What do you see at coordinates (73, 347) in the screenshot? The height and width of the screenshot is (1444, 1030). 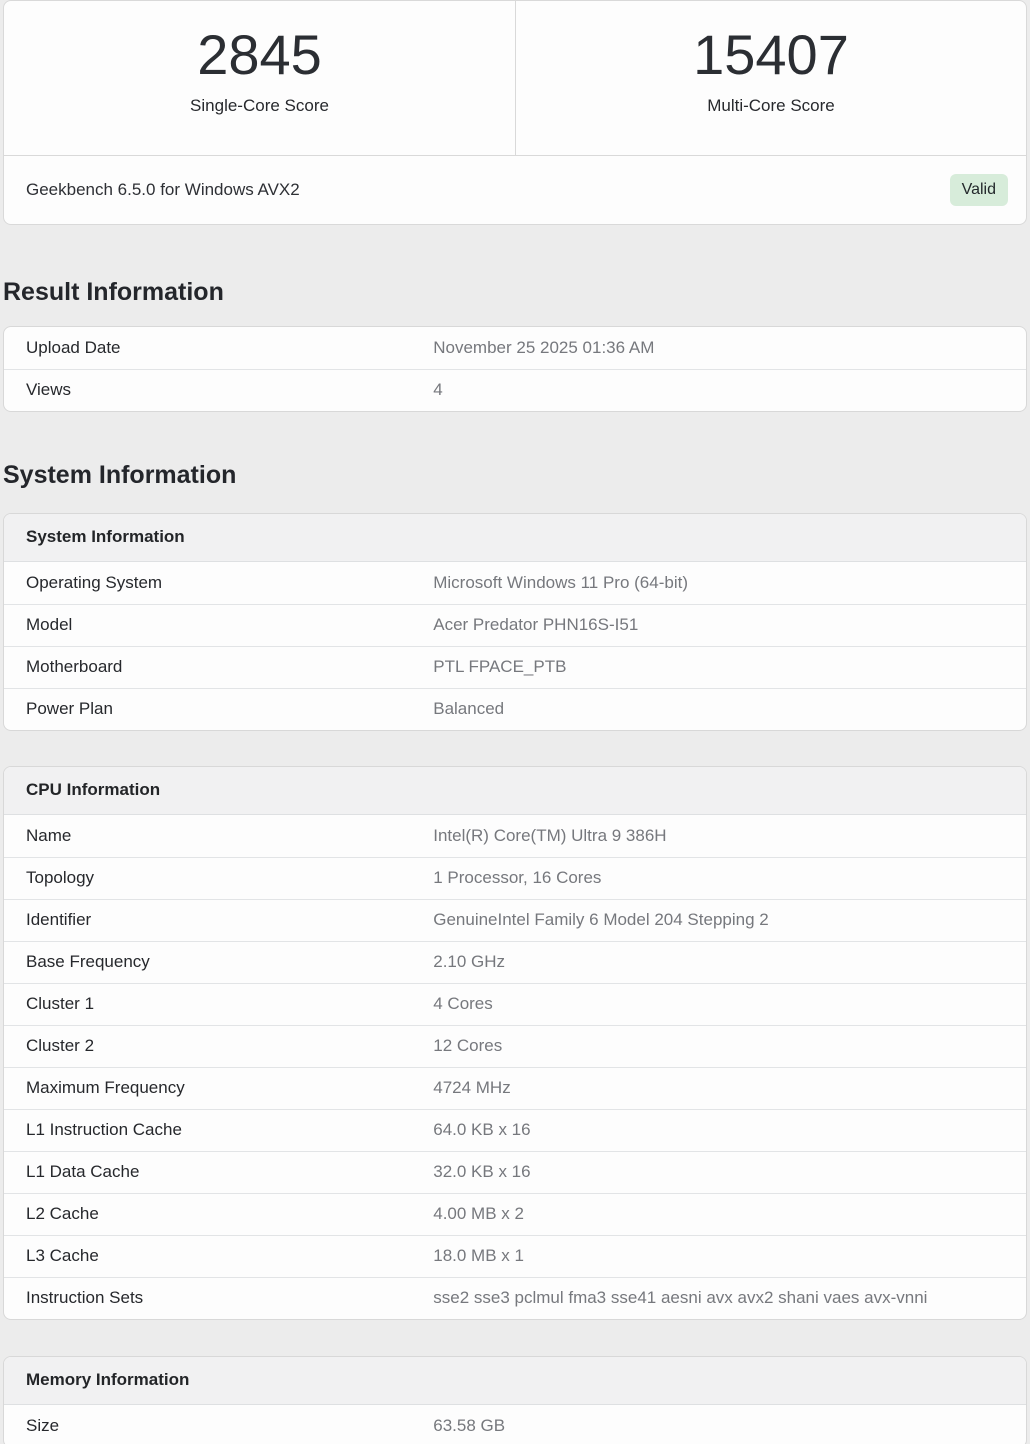 I see `row-label: Upload Date` at bounding box center [73, 347].